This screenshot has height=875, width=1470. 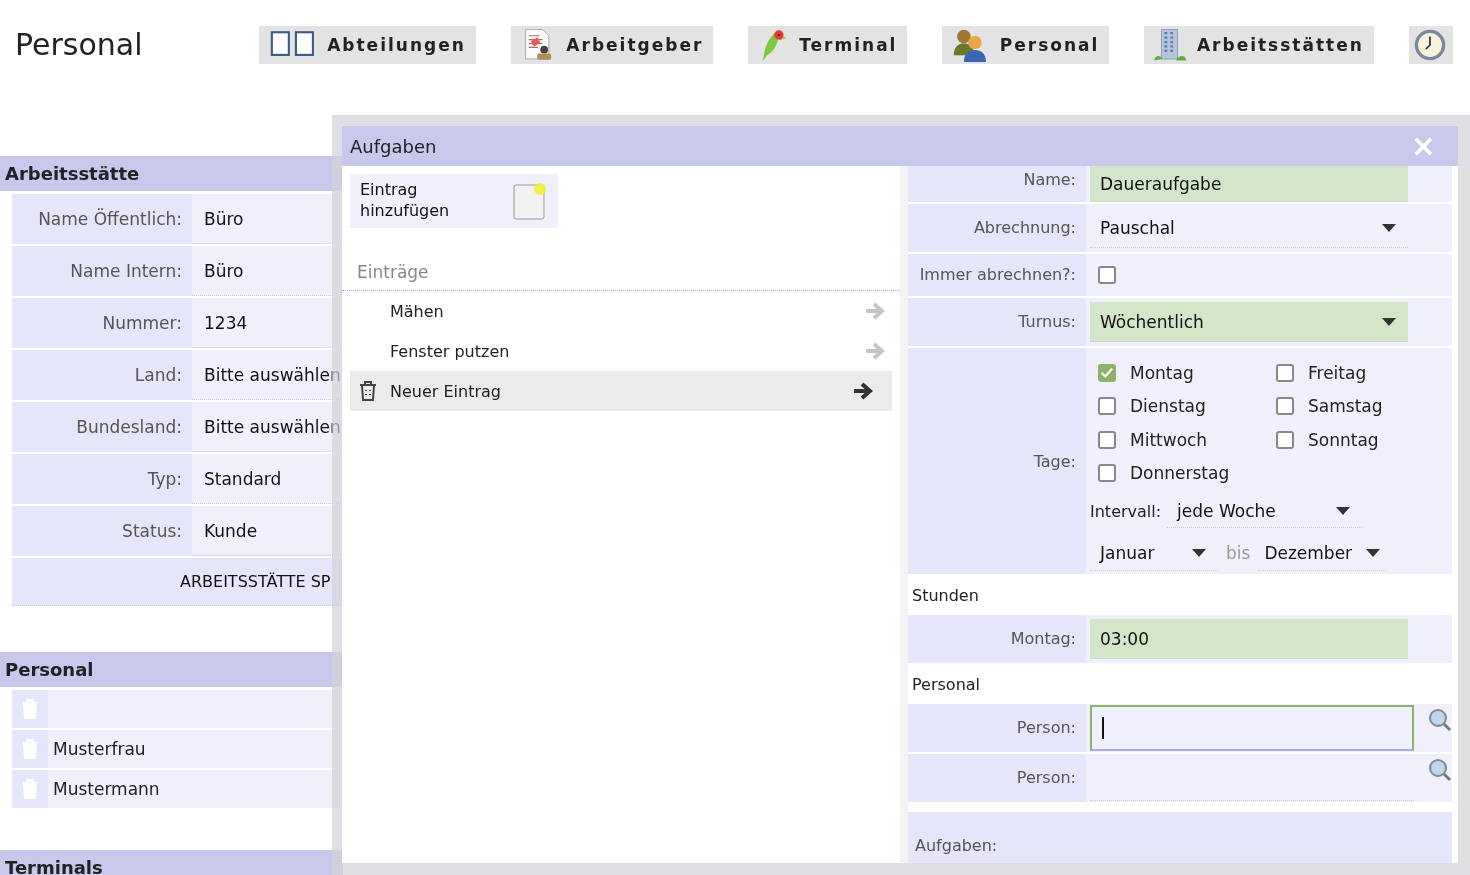 What do you see at coordinates (997, 461) in the screenshot?
I see `field-label: Tage:` at bounding box center [997, 461].